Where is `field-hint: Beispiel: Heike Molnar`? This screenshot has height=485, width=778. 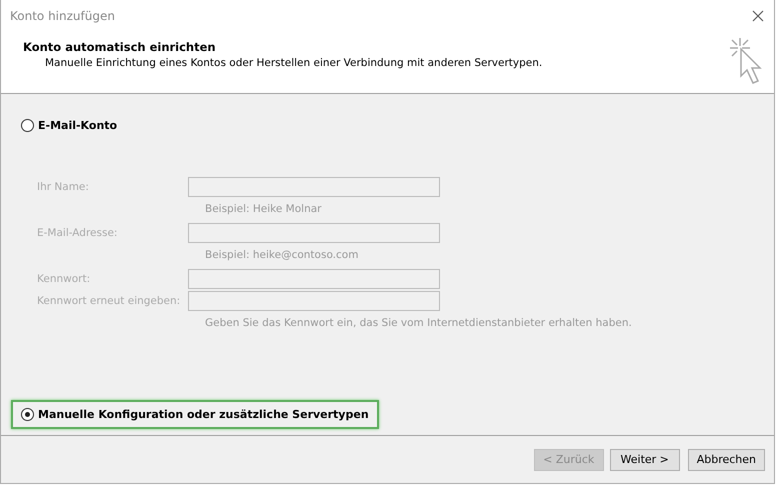
field-hint: Beispiel: Heike Molnar is located at coordinates (263, 209).